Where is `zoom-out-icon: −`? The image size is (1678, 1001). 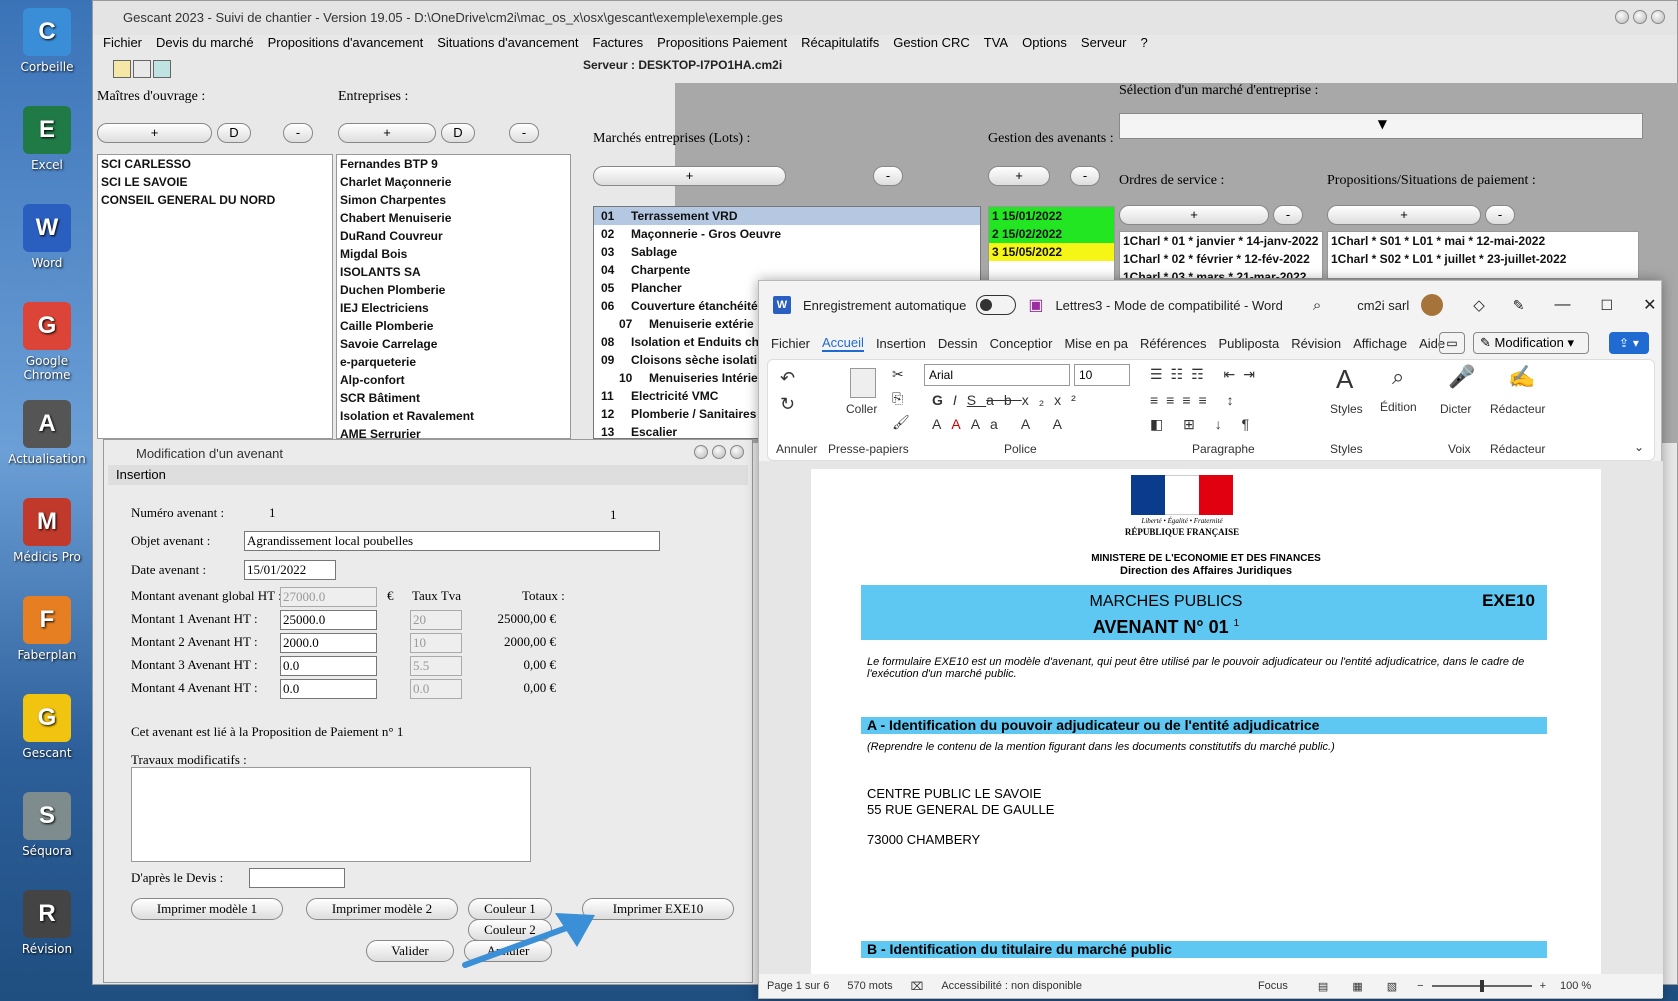
zoom-out-icon: − is located at coordinates (1420, 986).